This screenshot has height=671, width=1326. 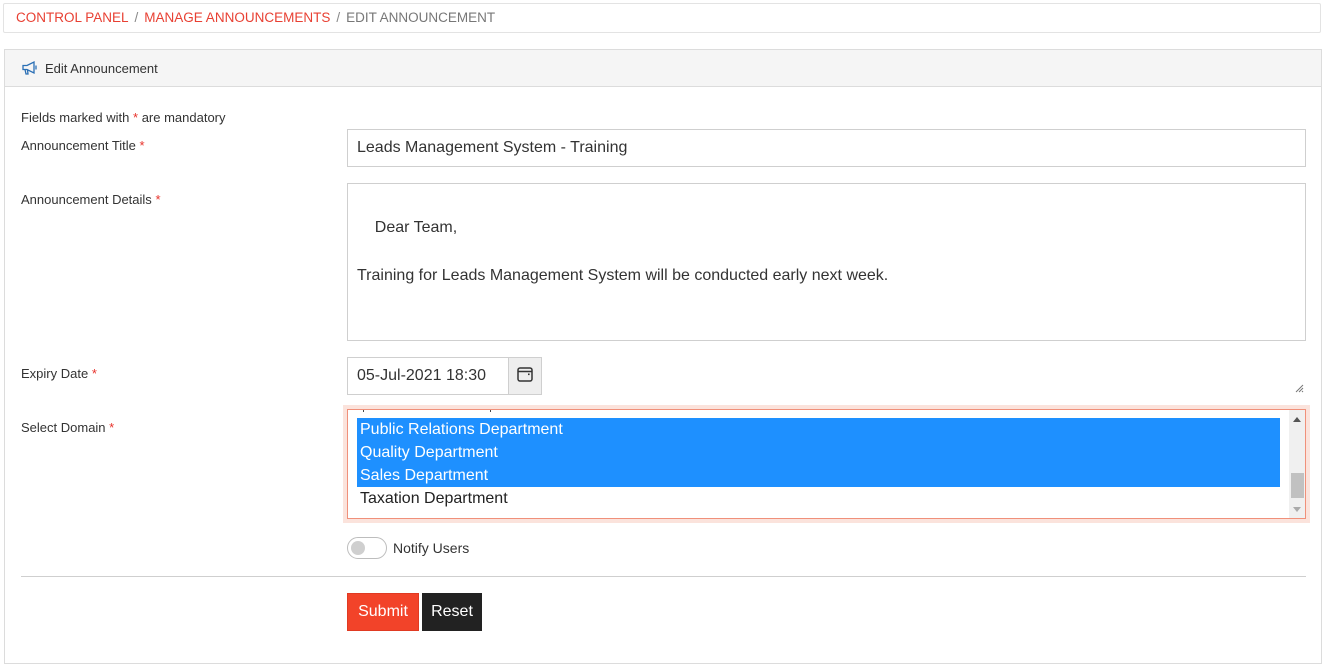 I want to click on toggle-knob, so click(x=358, y=548).